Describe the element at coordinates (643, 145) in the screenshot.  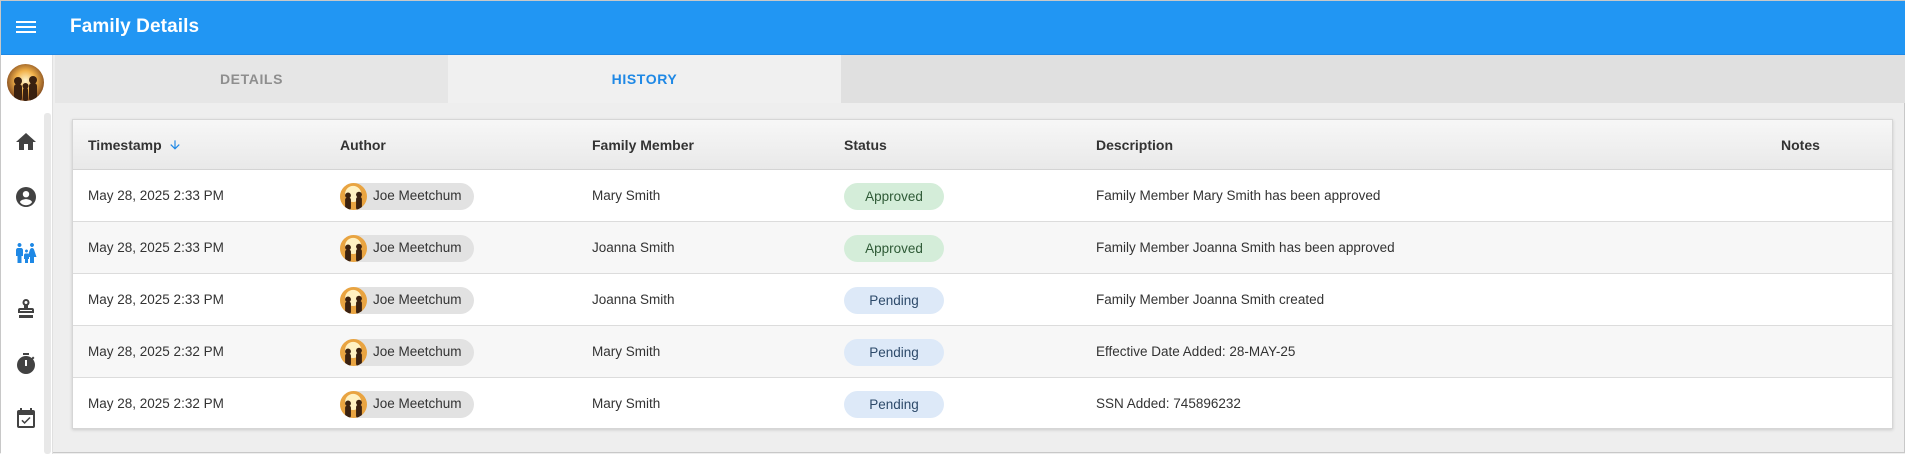
I see `column-header-family-member: Family Member` at that location.